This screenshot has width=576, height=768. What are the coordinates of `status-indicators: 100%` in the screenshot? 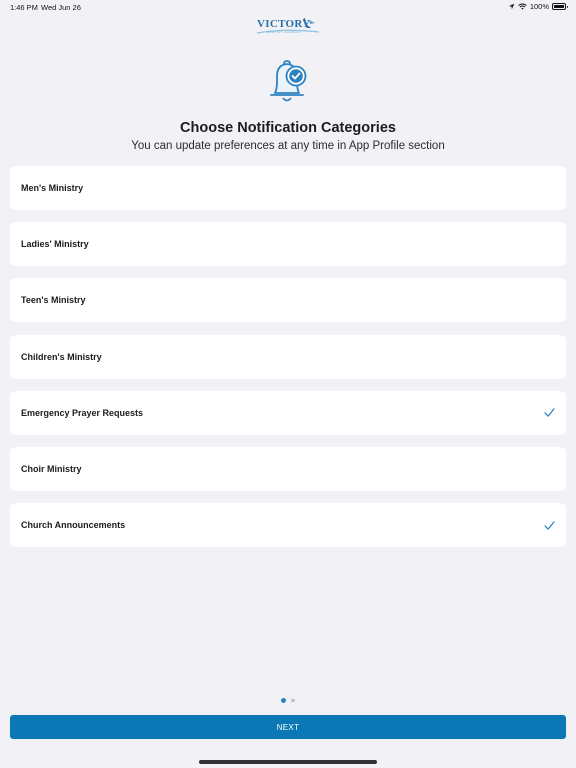 It's located at (538, 6).